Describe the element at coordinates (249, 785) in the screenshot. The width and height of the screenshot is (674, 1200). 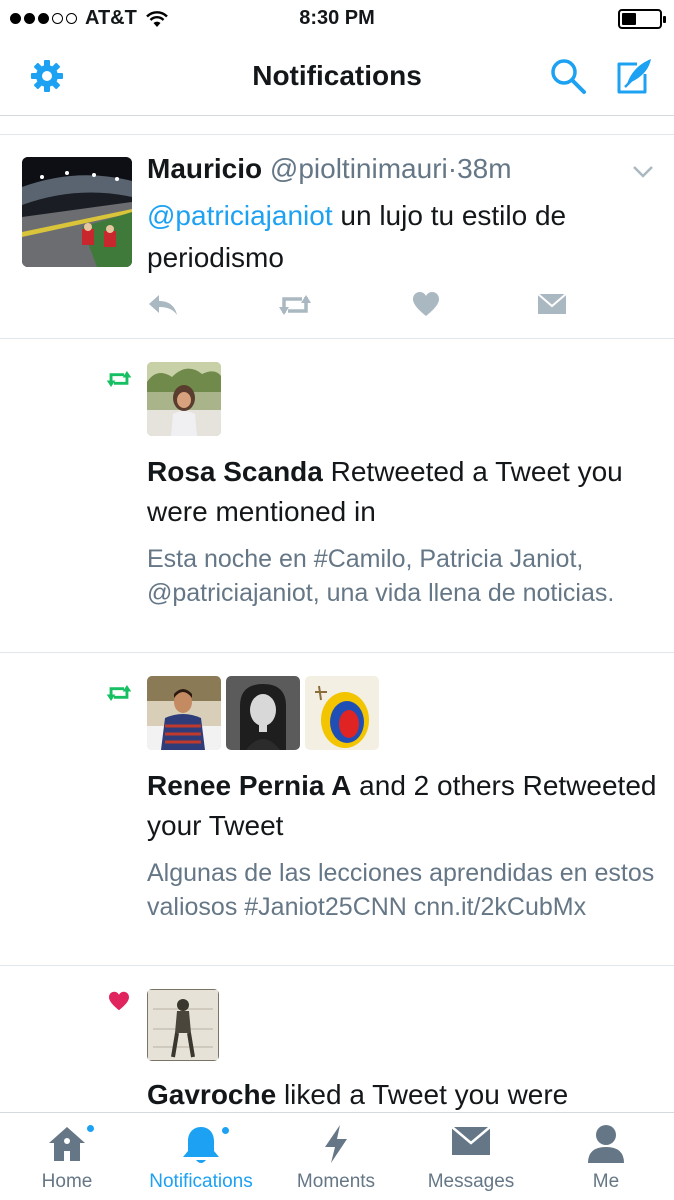
I see `actor-name: Renee Pernia A` at that location.